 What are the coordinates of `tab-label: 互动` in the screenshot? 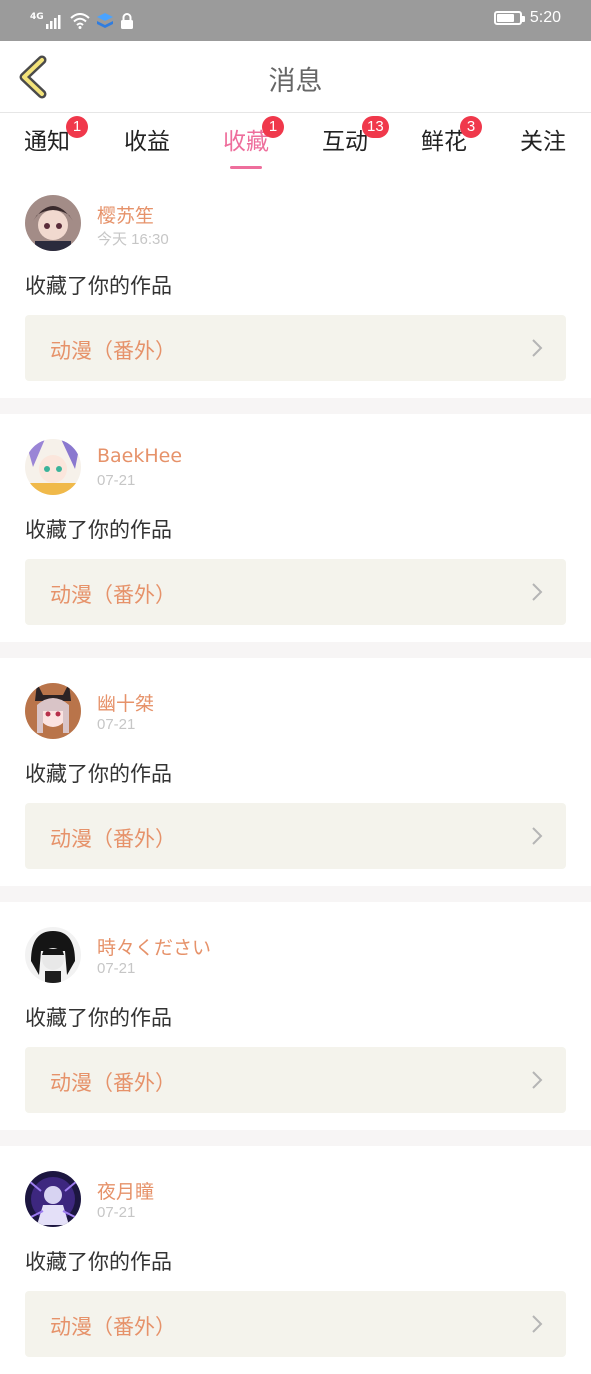 It's located at (345, 142).